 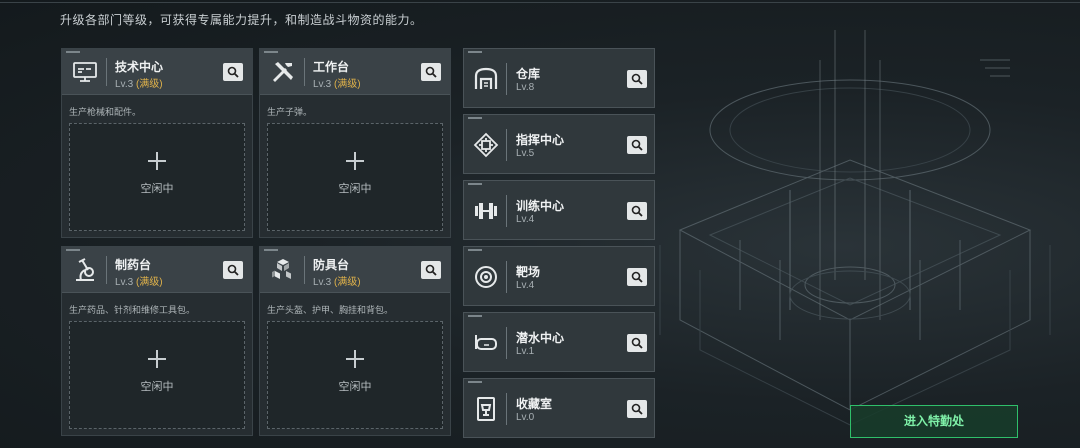 What do you see at coordinates (540, 1) in the screenshot?
I see `top-divider` at bounding box center [540, 1].